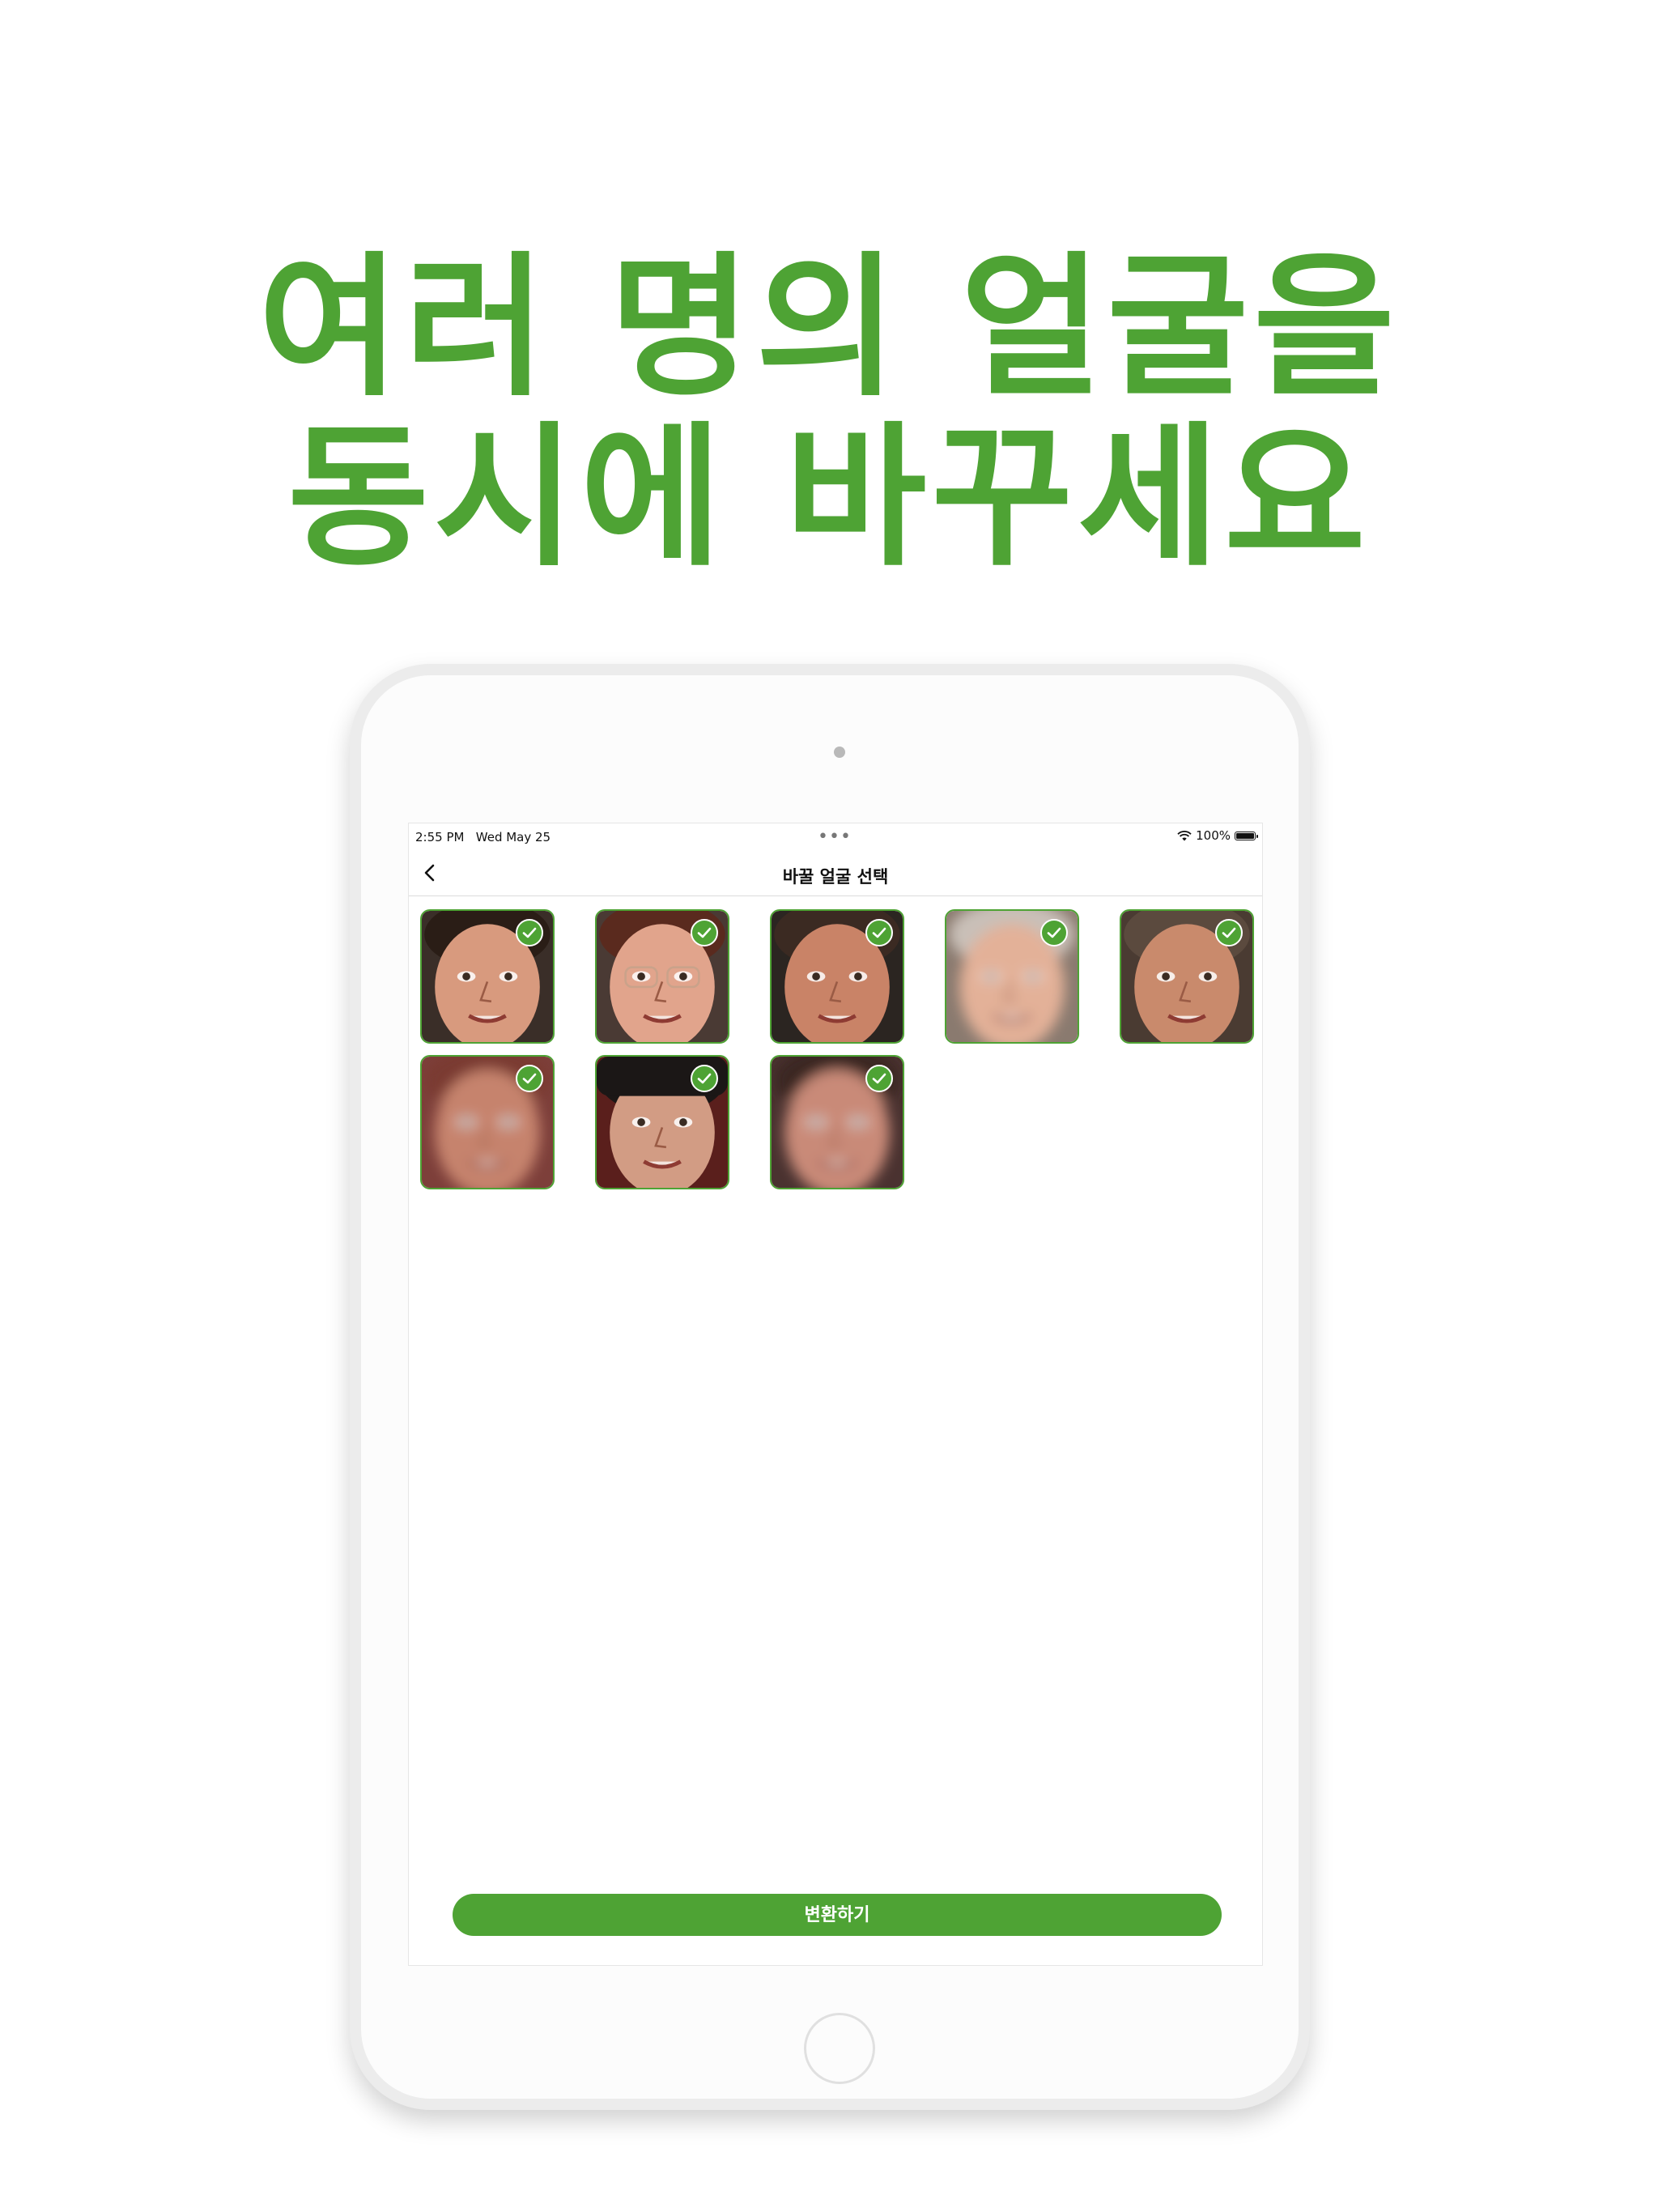 The width and height of the screenshot is (1658, 2212). I want to click on battery-percent: 100%, so click(1213, 835).